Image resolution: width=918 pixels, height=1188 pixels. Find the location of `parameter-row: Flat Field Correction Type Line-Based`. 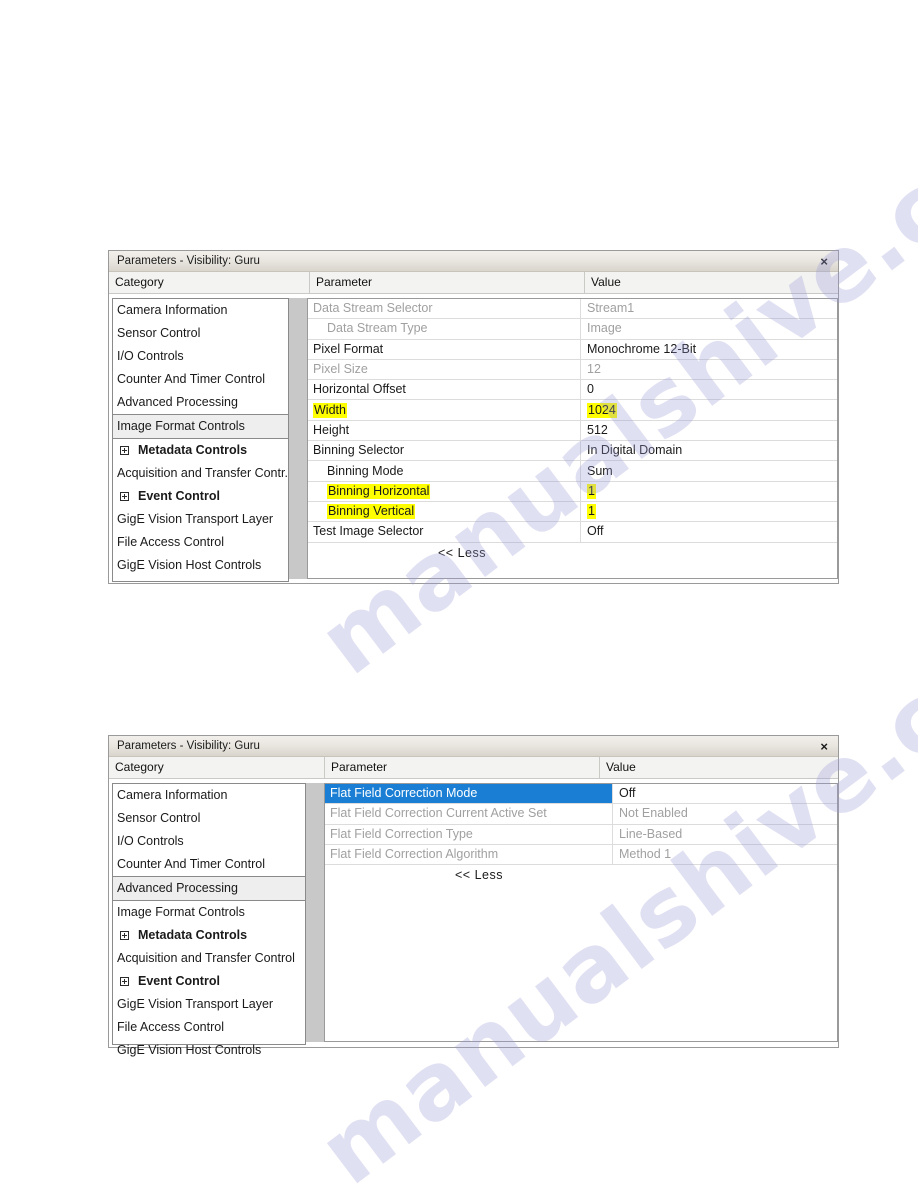

parameter-row: Flat Field Correction Type Line-Based is located at coordinates (581, 834).